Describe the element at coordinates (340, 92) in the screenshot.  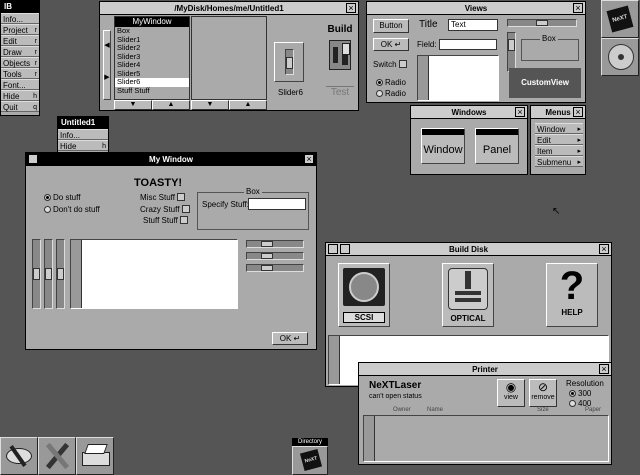
I see `test-label: Test` at that location.